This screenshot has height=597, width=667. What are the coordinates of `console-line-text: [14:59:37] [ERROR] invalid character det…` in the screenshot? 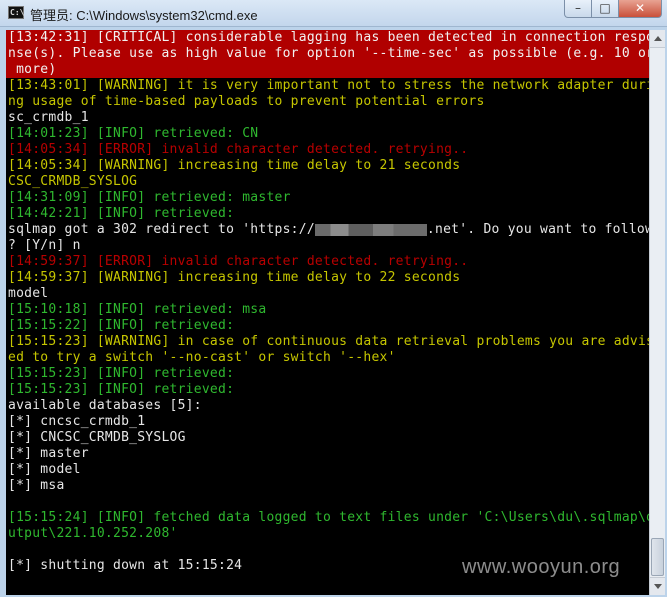 It's located at (238, 261).